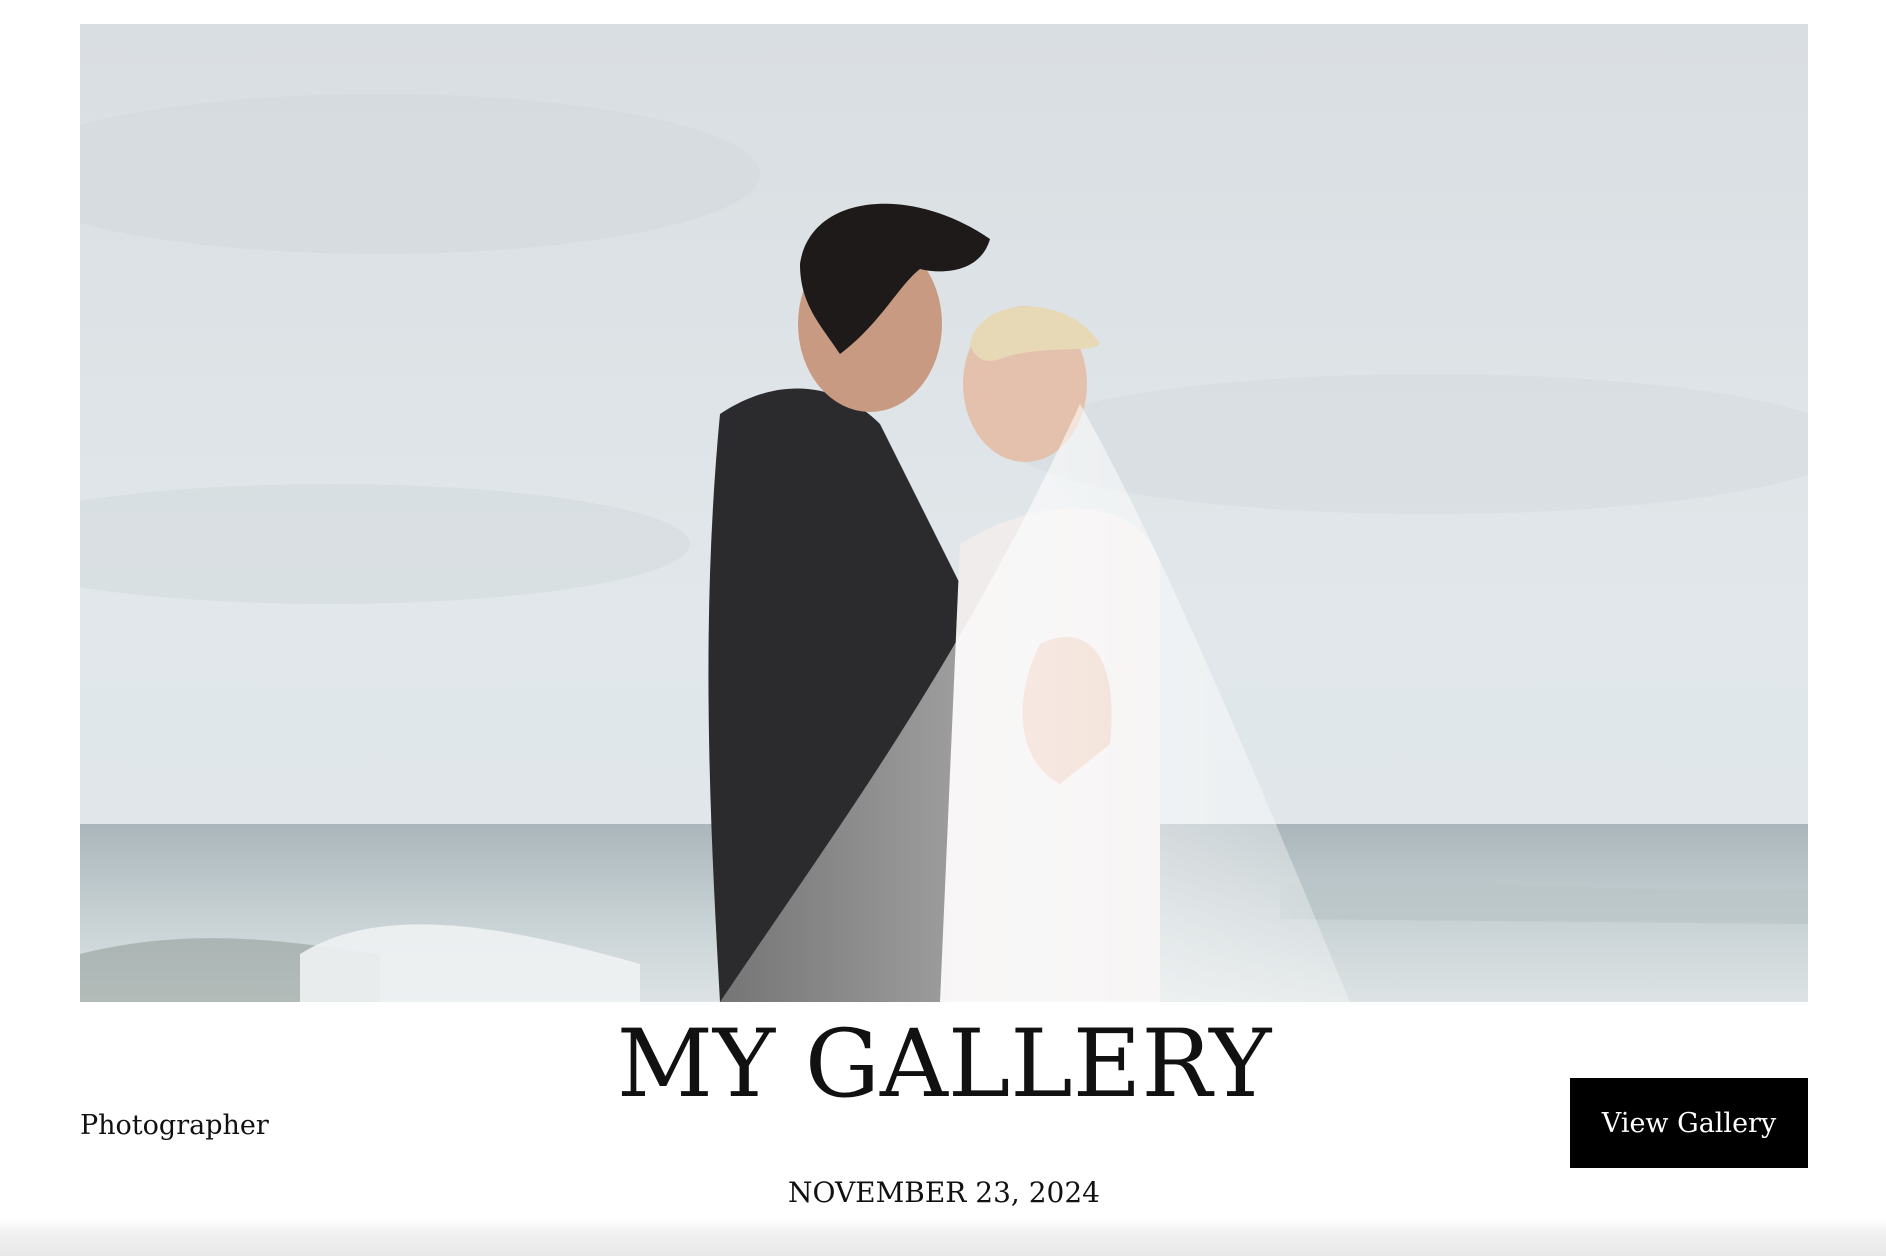 The height and width of the screenshot is (1256, 1886). Describe the element at coordinates (174, 1125) in the screenshot. I see `photographer-label: Photographer` at that location.